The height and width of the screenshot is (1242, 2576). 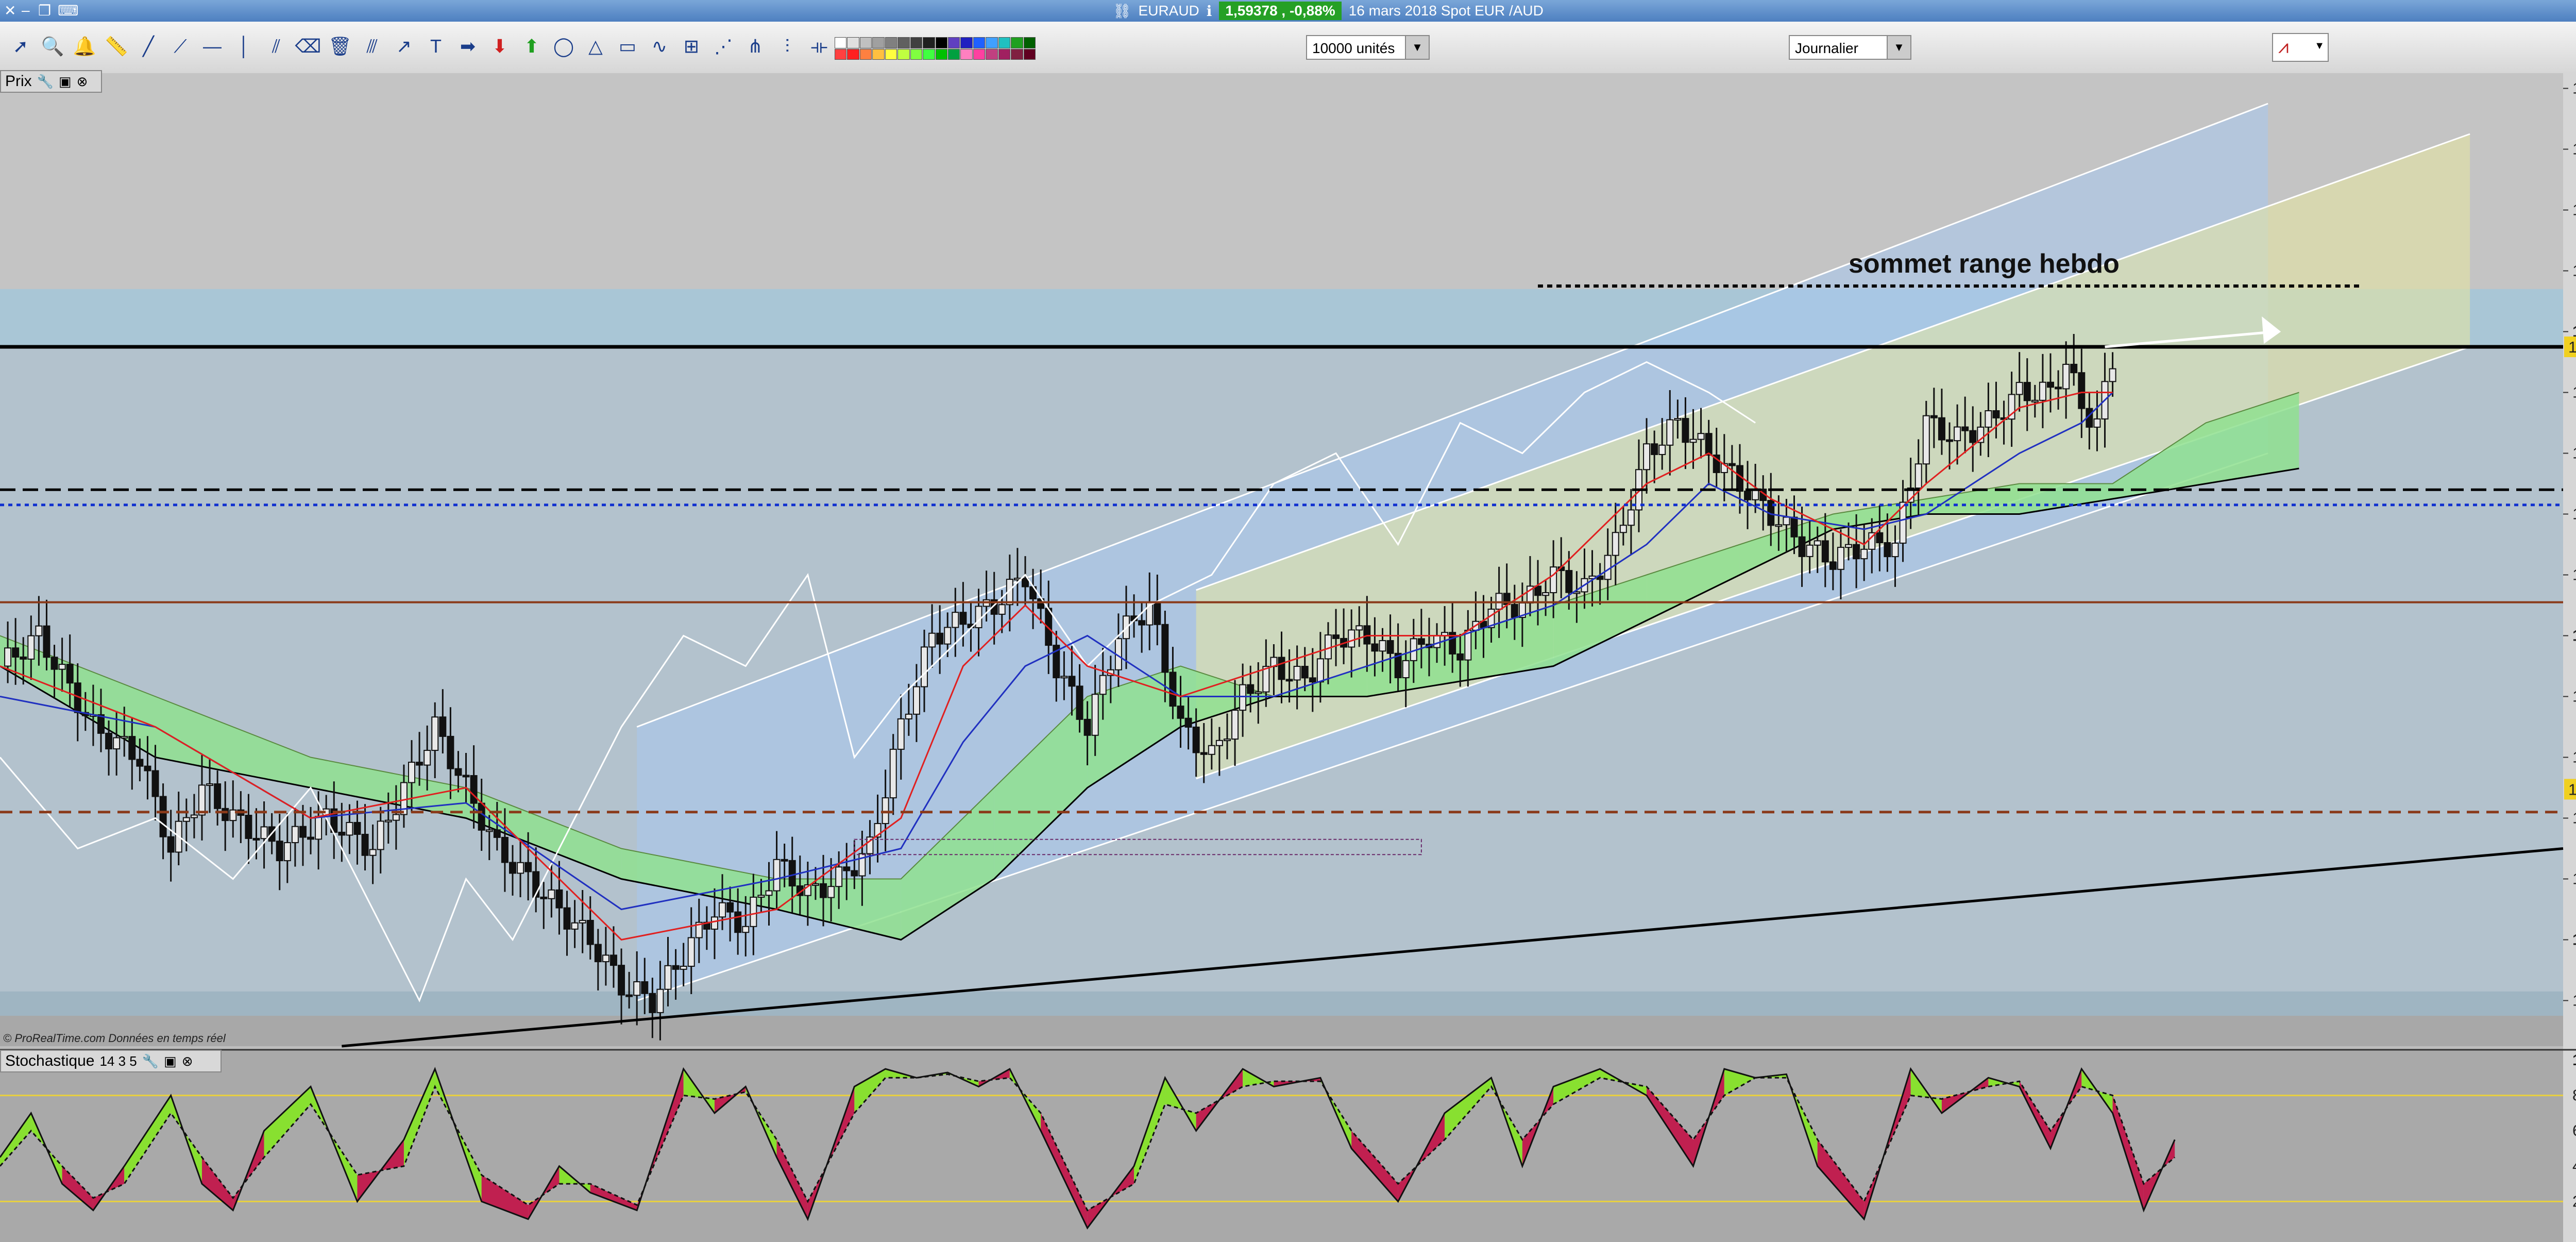 What do you see at coordinates (68, 10) in the screenshot?
I see `keyboard-icon: ⌨` at bounding box center [68, 10].